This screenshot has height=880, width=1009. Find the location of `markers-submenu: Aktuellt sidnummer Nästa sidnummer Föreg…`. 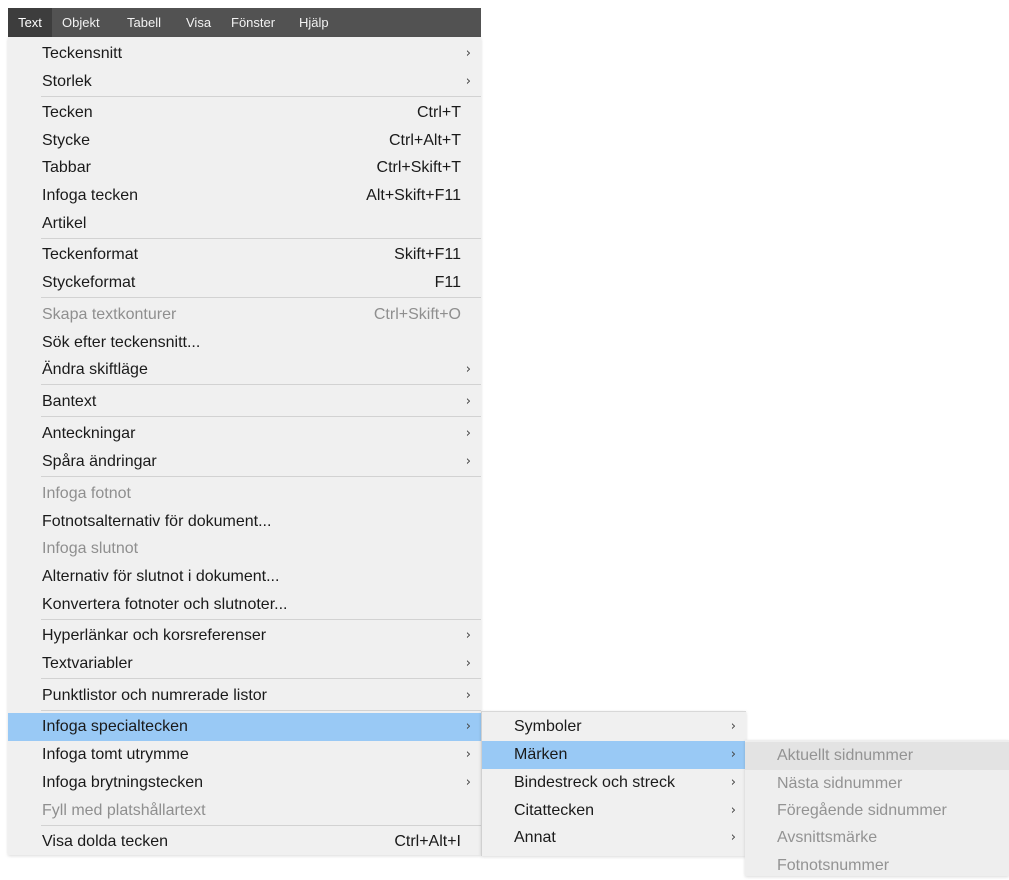

markers-submenu: Aktuellt sidnummer Nästa sidnummer Föreg… is located at coordinates (877, 808).